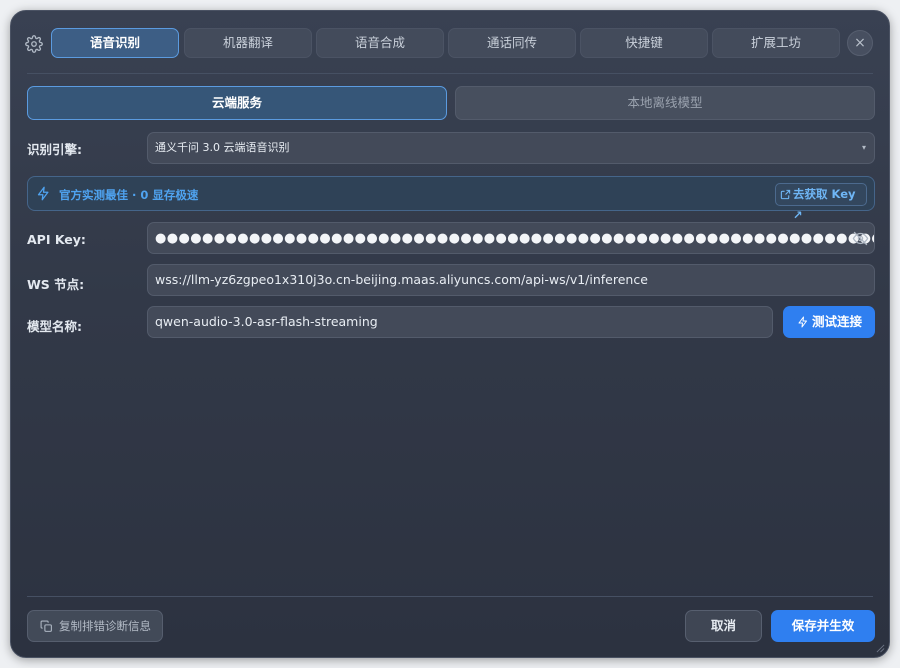 Image resolution: width=900 pixels, height=668 pixels. Describe the element at coordinates (54, 326) in the screenshot. I see `model-label: 模型名称:` at that location.